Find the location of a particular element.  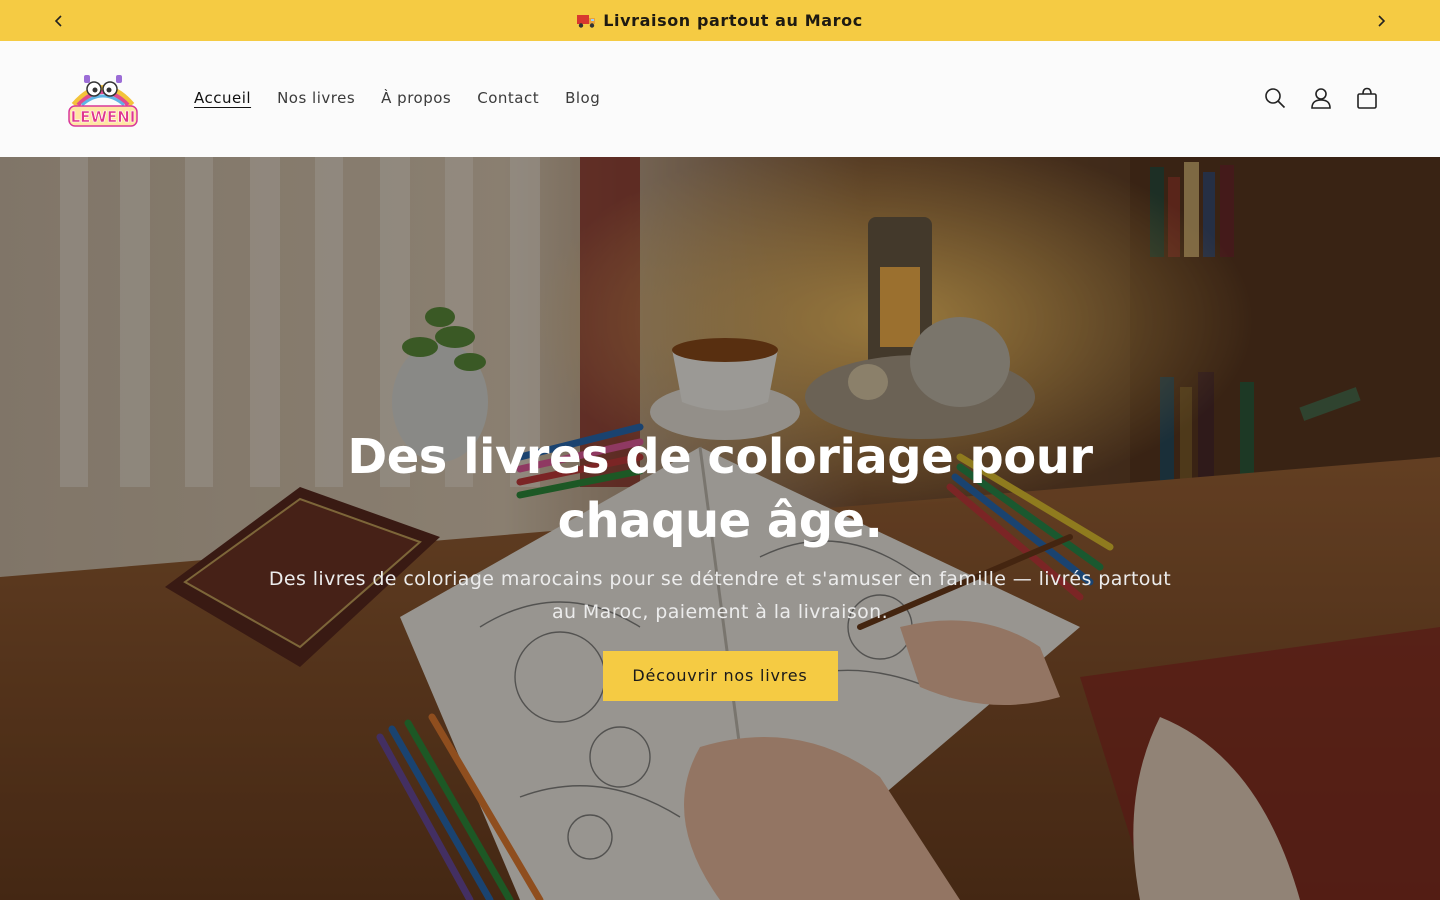

account-button is located at coordinates (1321, 98).